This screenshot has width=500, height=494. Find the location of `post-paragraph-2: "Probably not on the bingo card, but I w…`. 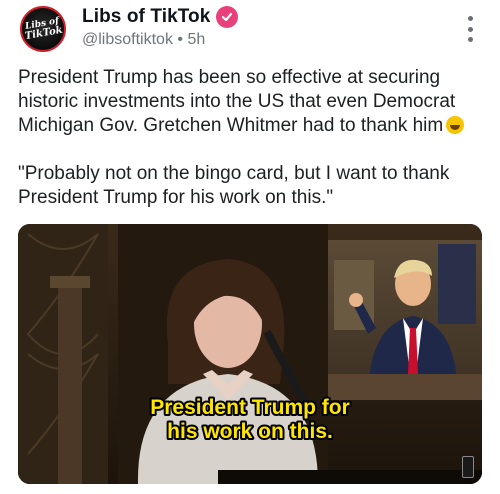

post-paragraph-2: "Probably not on the bingo card, but I w… is located at coordinates (234, 185).